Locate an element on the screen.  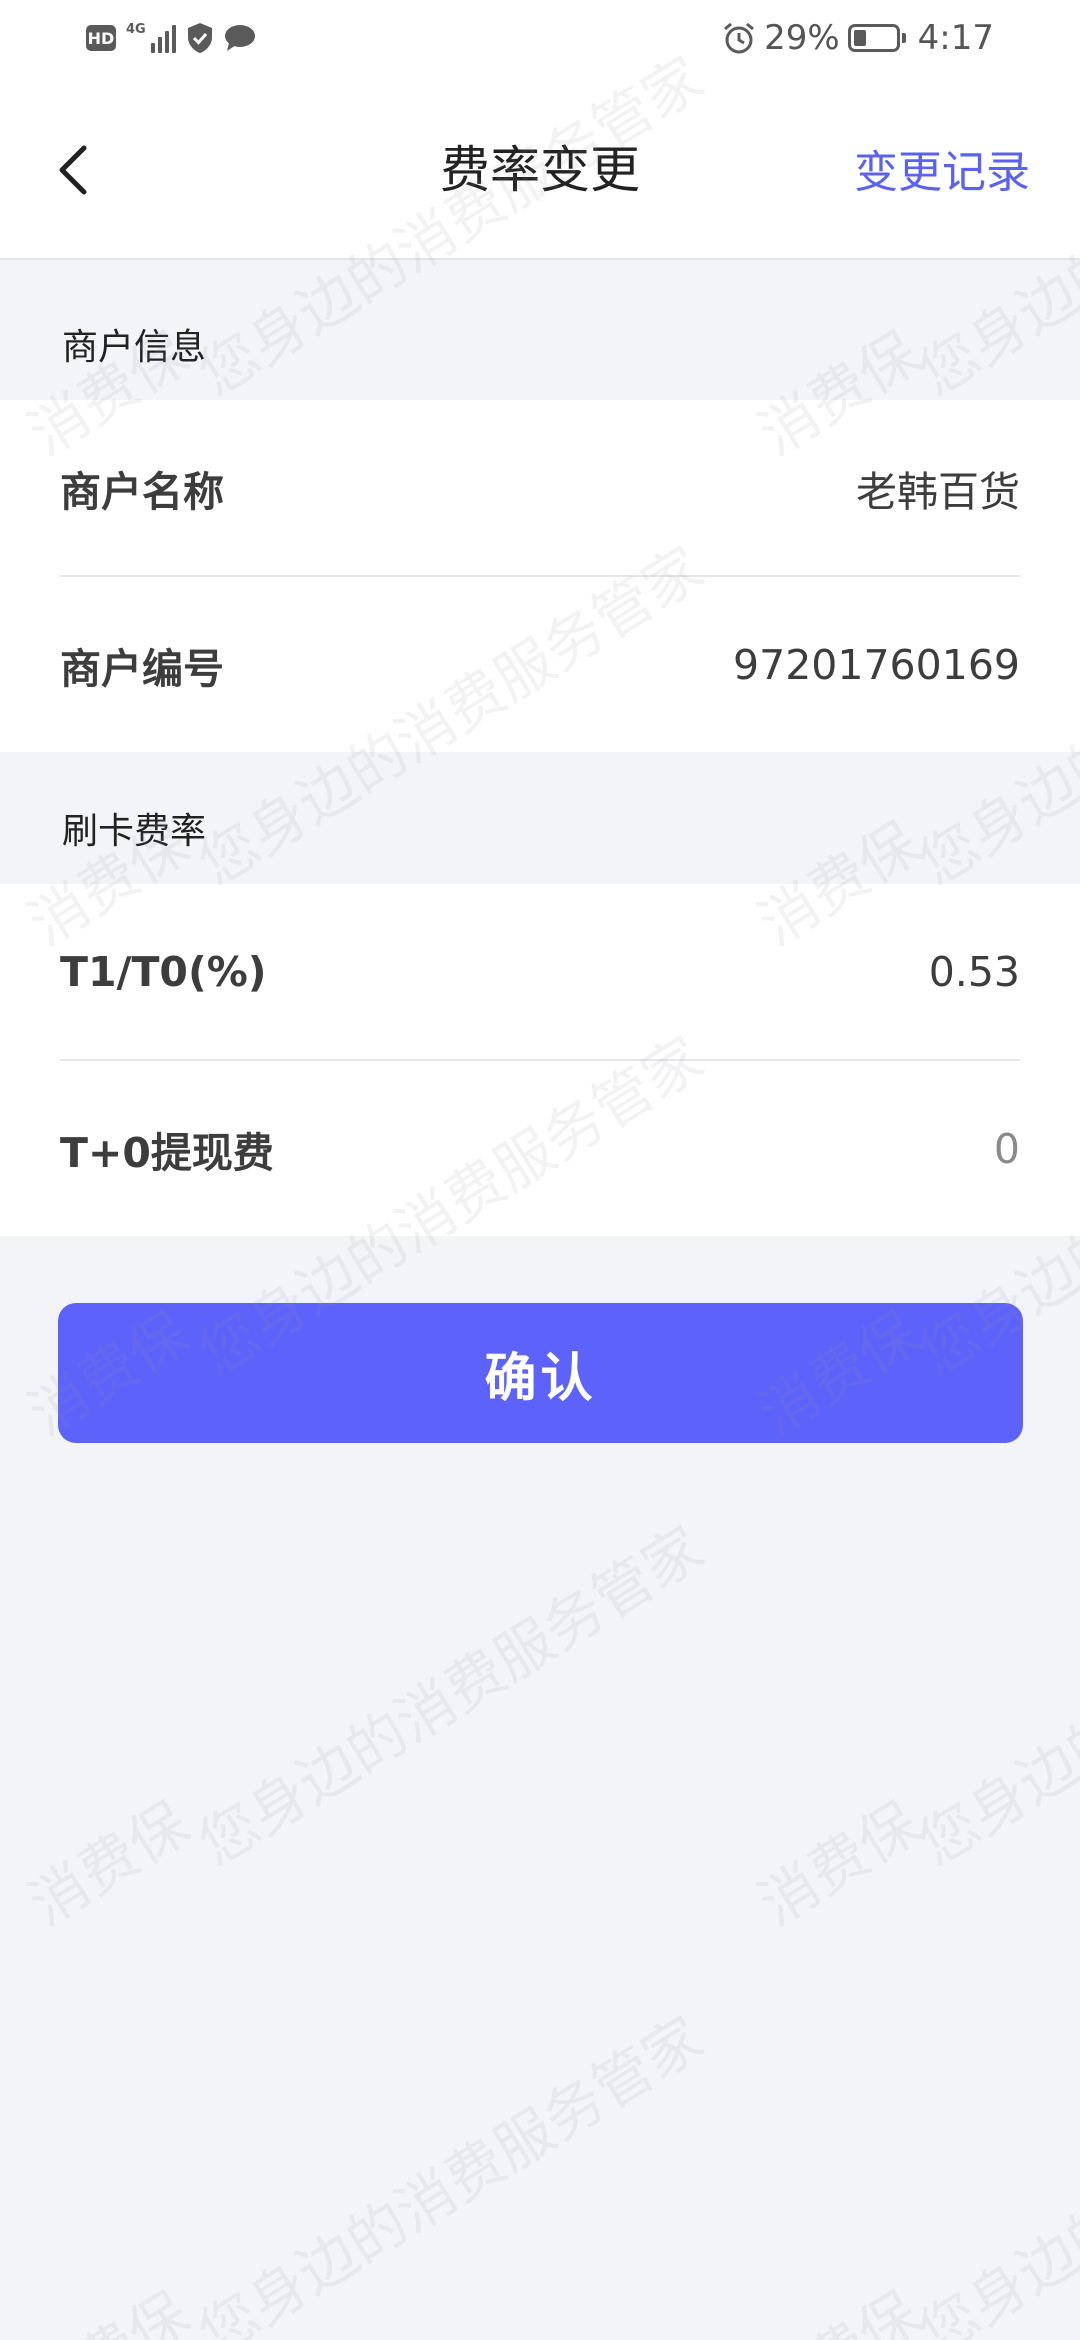
change-history-link: 变更记录 is located at coordinates (942, 168).